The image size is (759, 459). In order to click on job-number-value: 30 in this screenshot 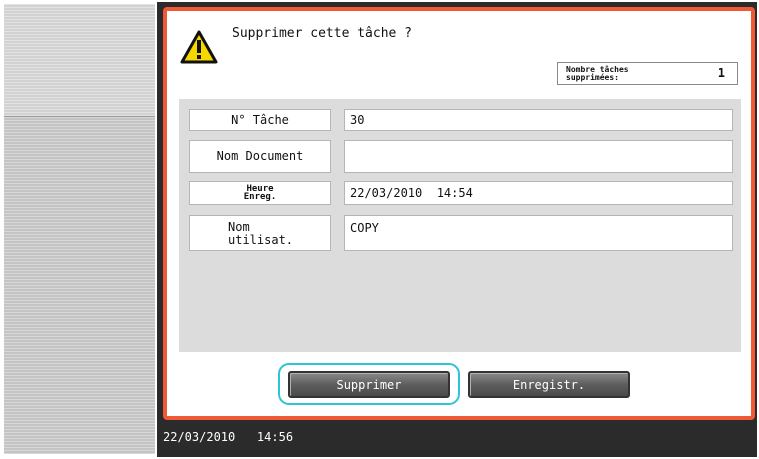, I will do `click(538, 120)`.